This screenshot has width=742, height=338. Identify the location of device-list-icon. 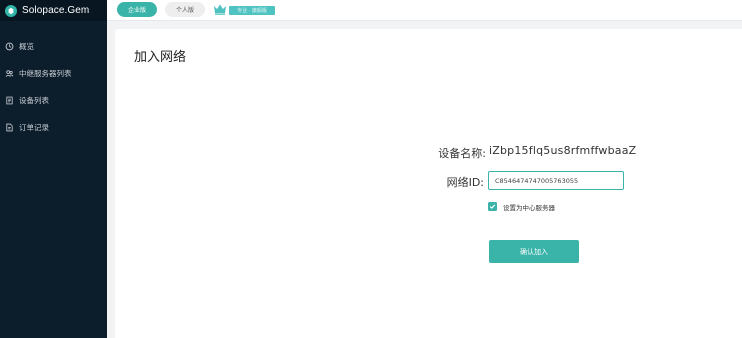
(9, 100).